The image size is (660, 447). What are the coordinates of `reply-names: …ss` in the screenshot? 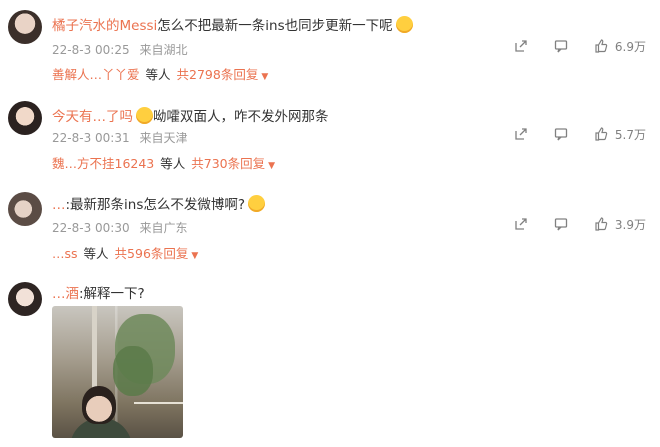 It's located at (65, 253).